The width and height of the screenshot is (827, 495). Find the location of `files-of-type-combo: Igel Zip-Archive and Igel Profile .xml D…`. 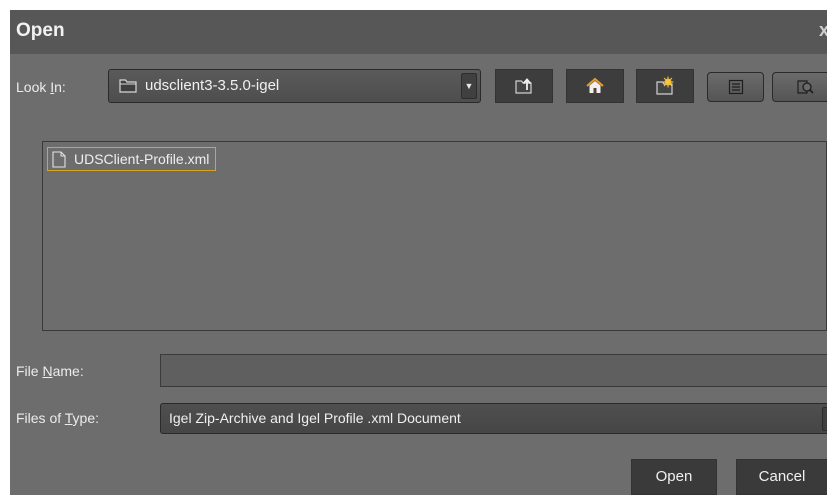

files-of-type-combo: Igel Zip-Archive and Igel Profile .xml D… is located at coordinates (493, 418).